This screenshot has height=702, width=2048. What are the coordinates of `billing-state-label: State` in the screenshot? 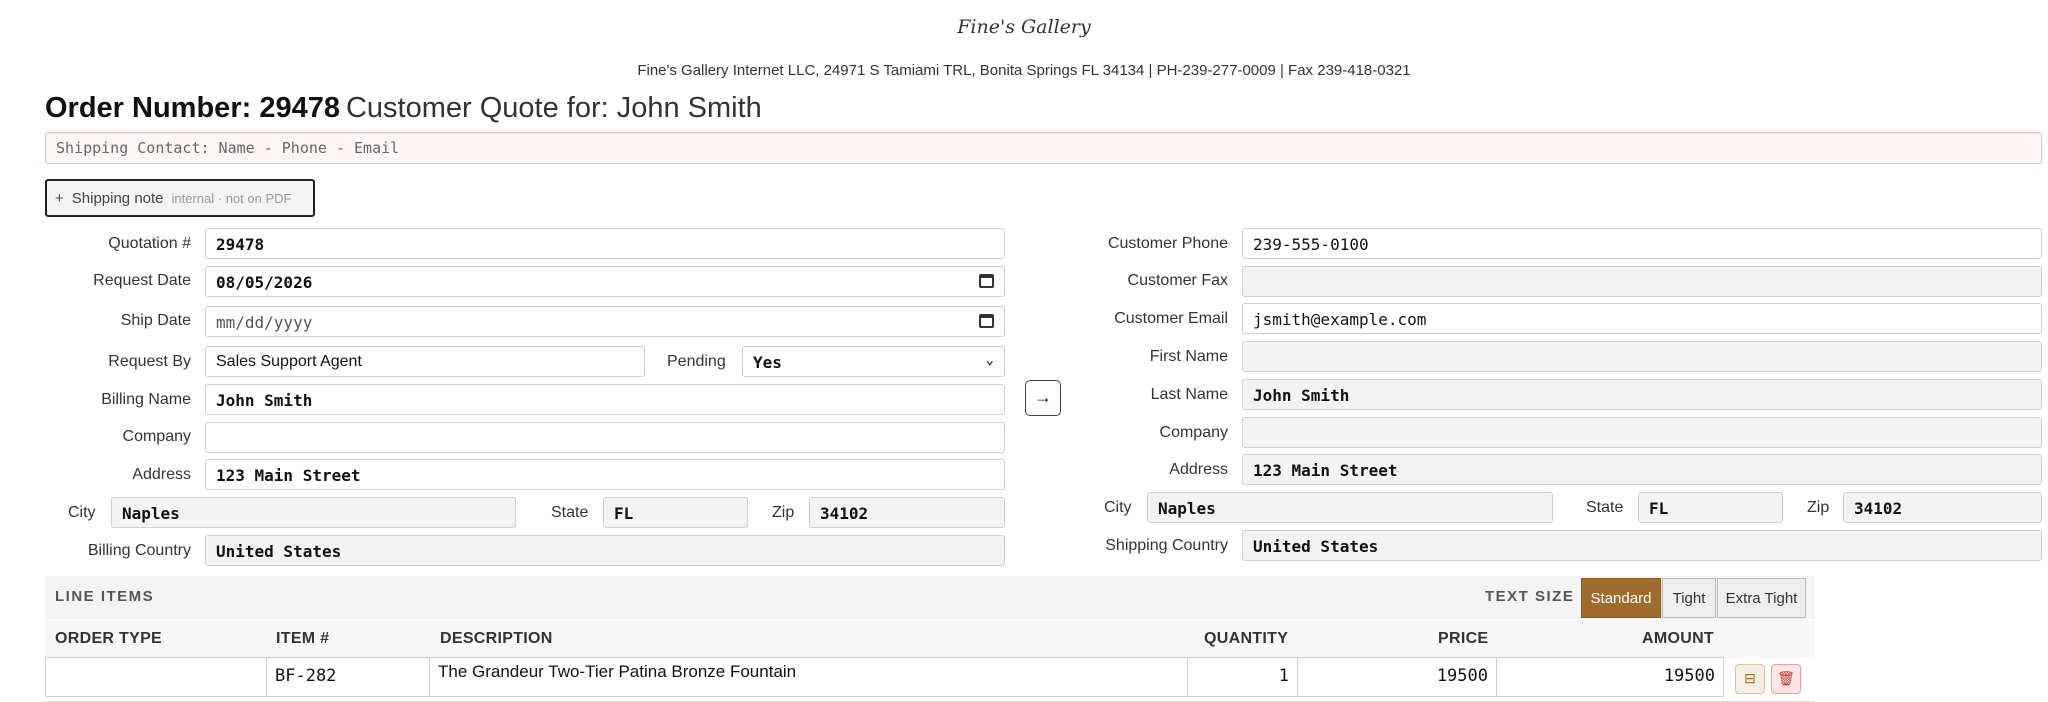 It's located at (570, 512).